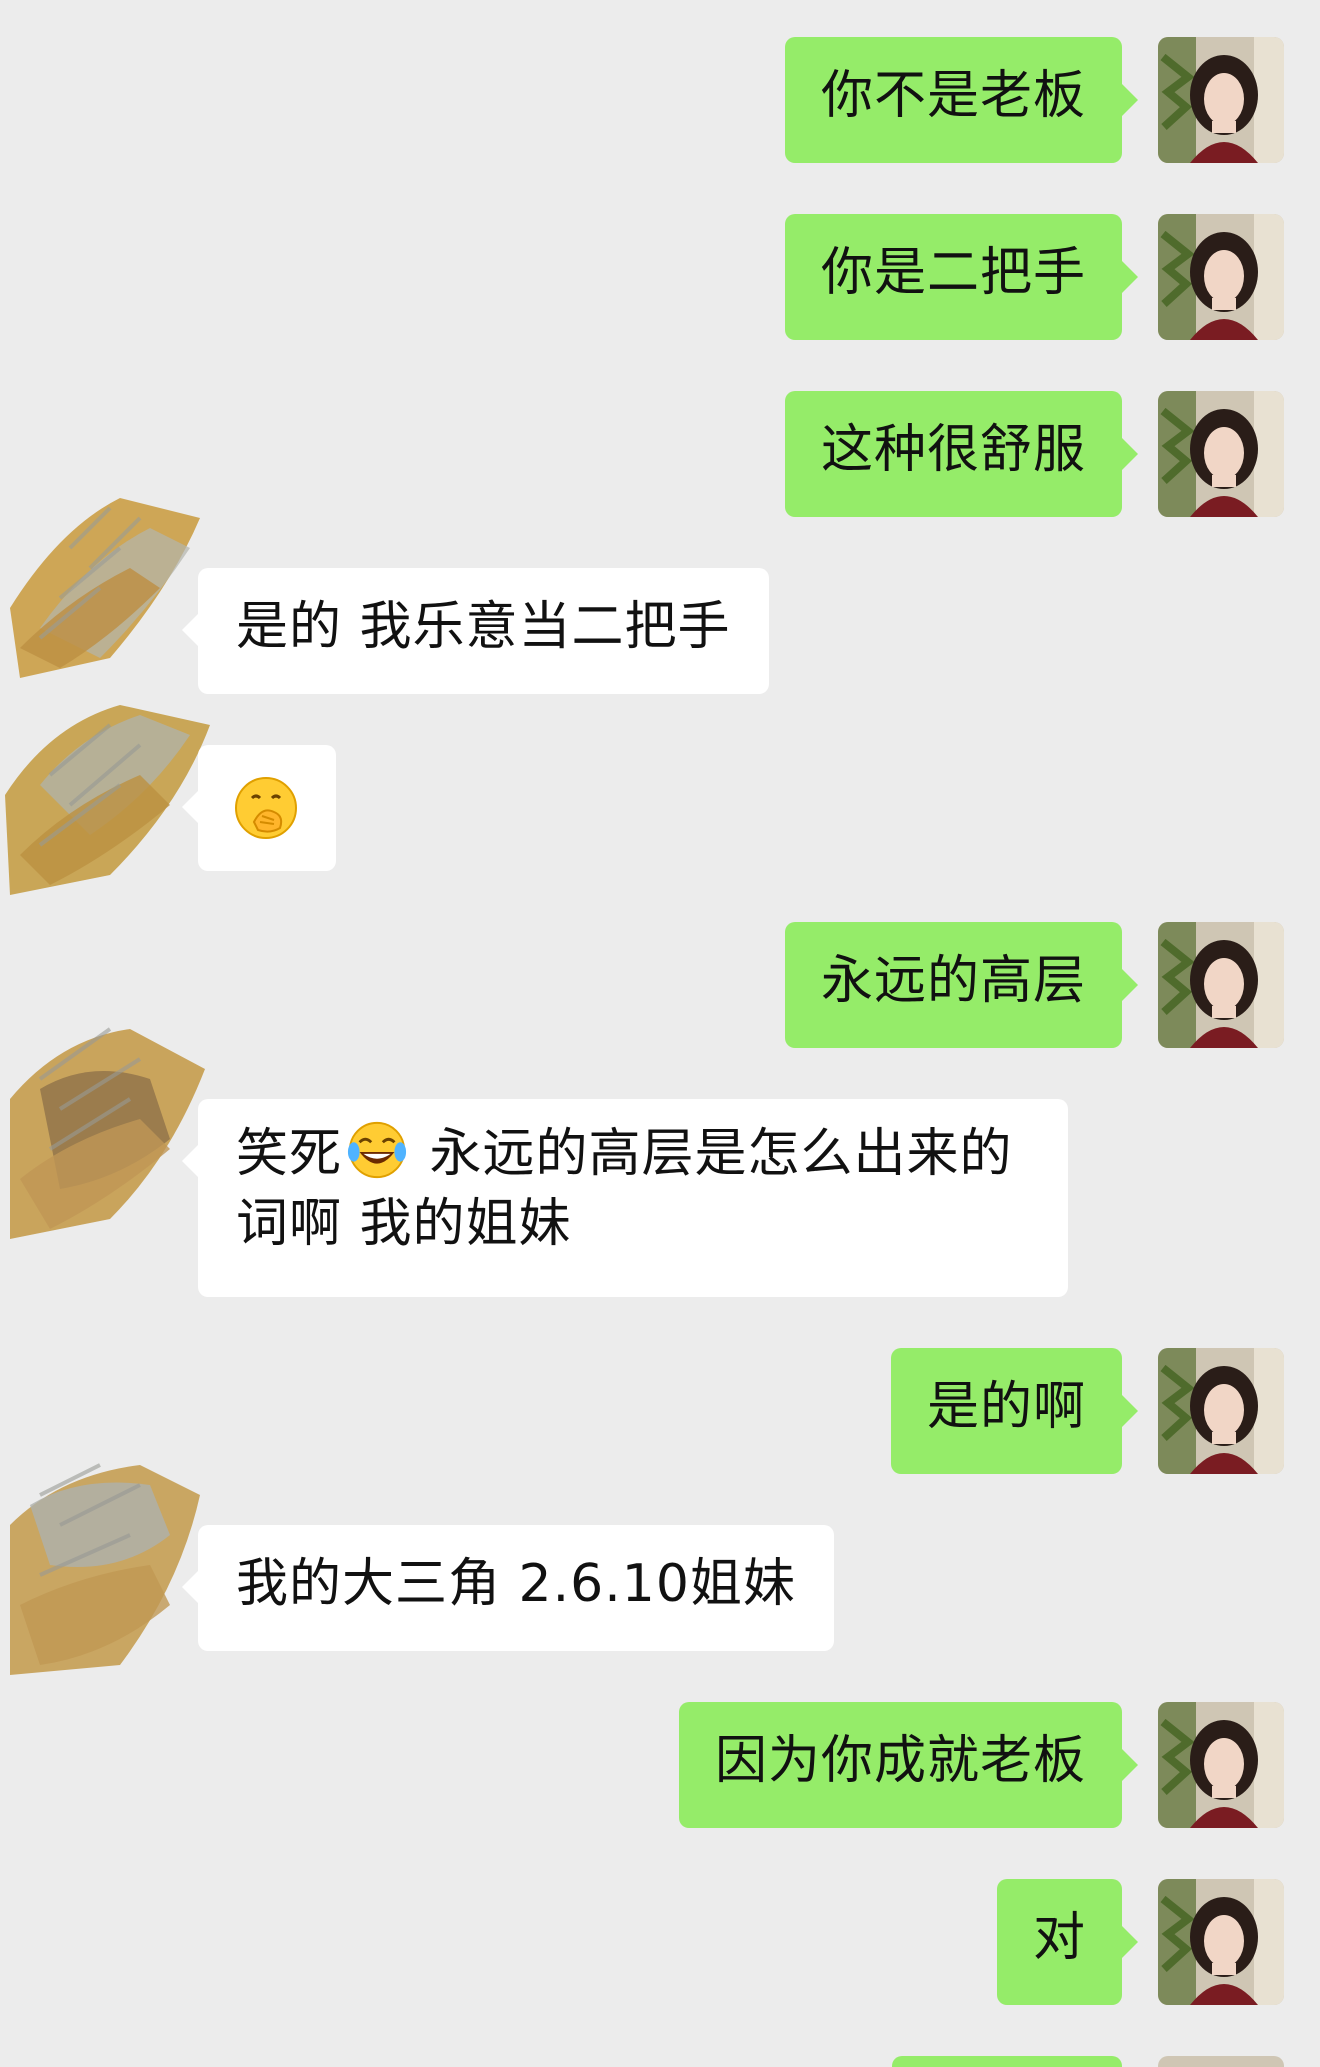 This screenshot has width=1320, height=2067. I want to click on message-row-incoming: 我的大三角 2.6.10姐妹, so click(660, 1569).